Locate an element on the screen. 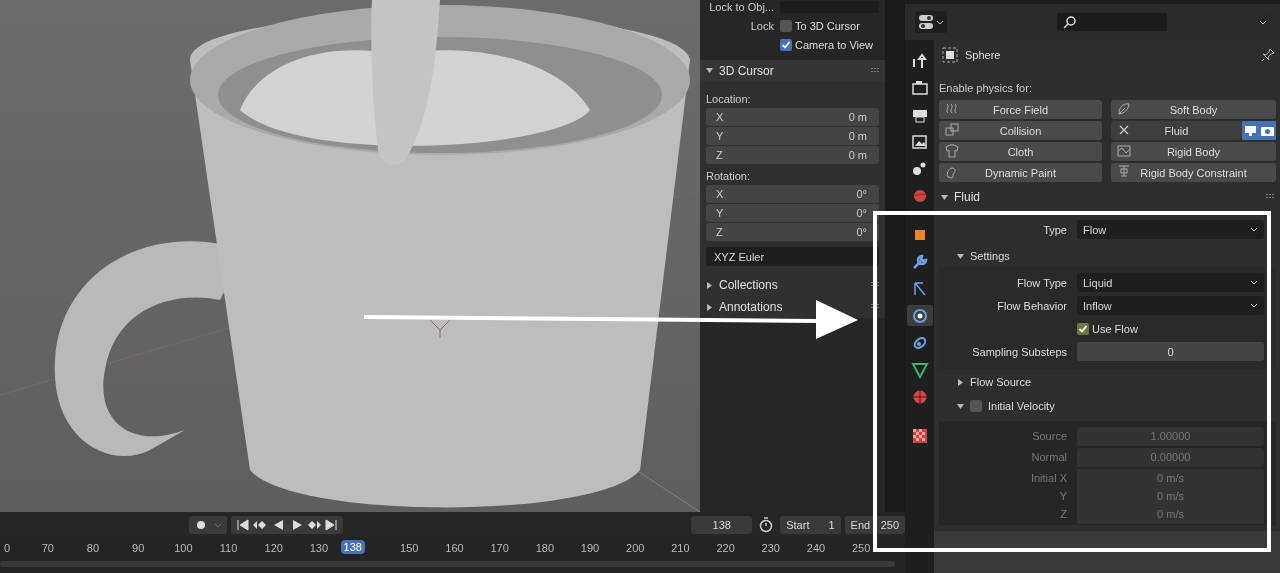  current-frame-field: 138 is located at coordinates (722, 524).